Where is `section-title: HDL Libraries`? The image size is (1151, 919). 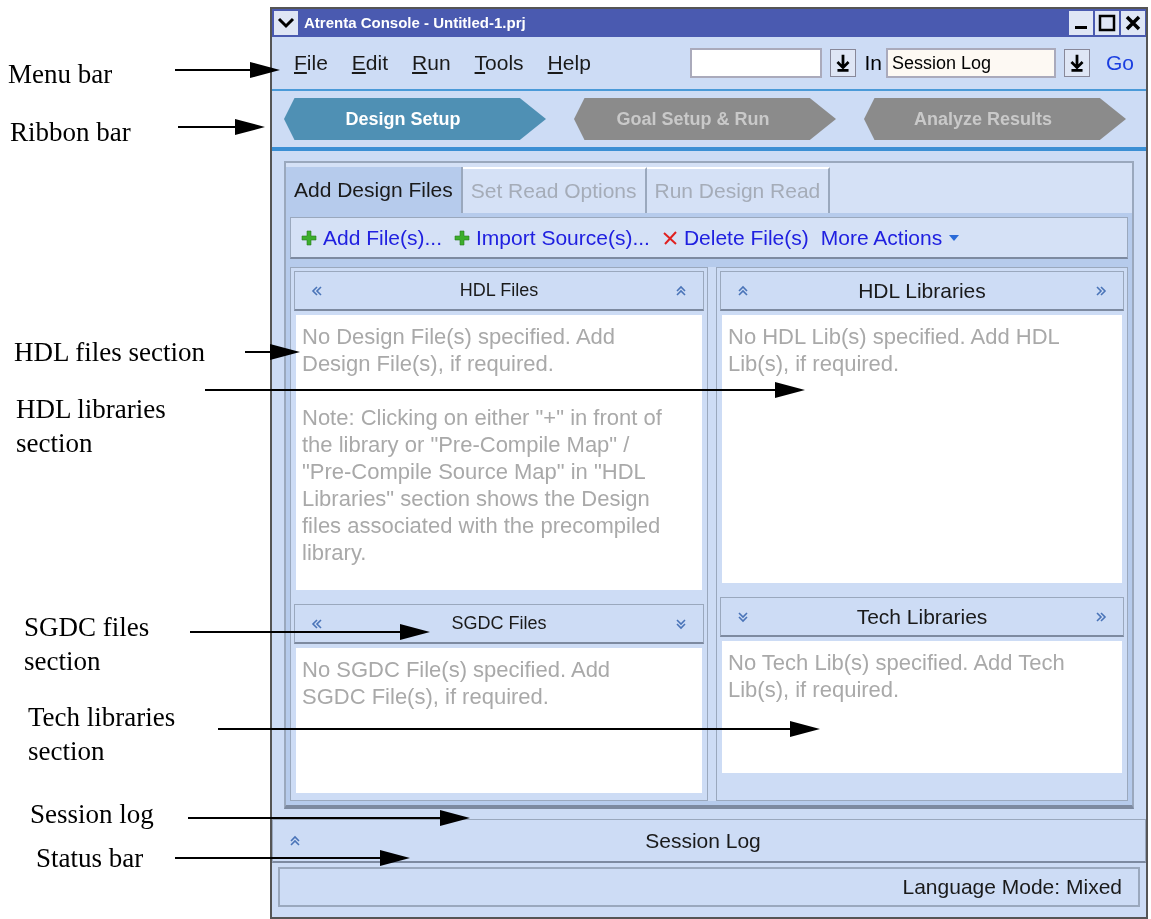
section-title: HDL Libraries is located at coordinates (922, 290).